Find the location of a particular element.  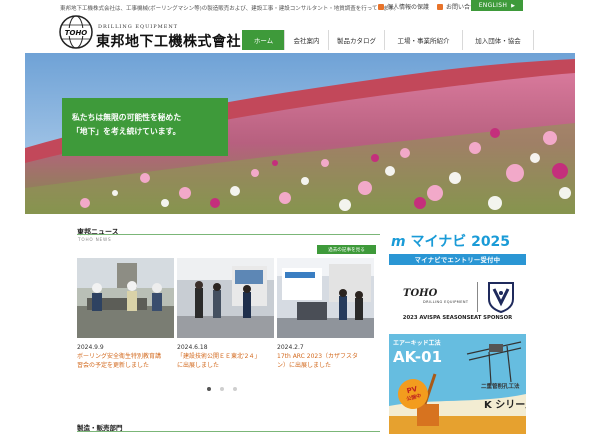

english-button-label: ENGLISH is located at coordinates (493, 5).